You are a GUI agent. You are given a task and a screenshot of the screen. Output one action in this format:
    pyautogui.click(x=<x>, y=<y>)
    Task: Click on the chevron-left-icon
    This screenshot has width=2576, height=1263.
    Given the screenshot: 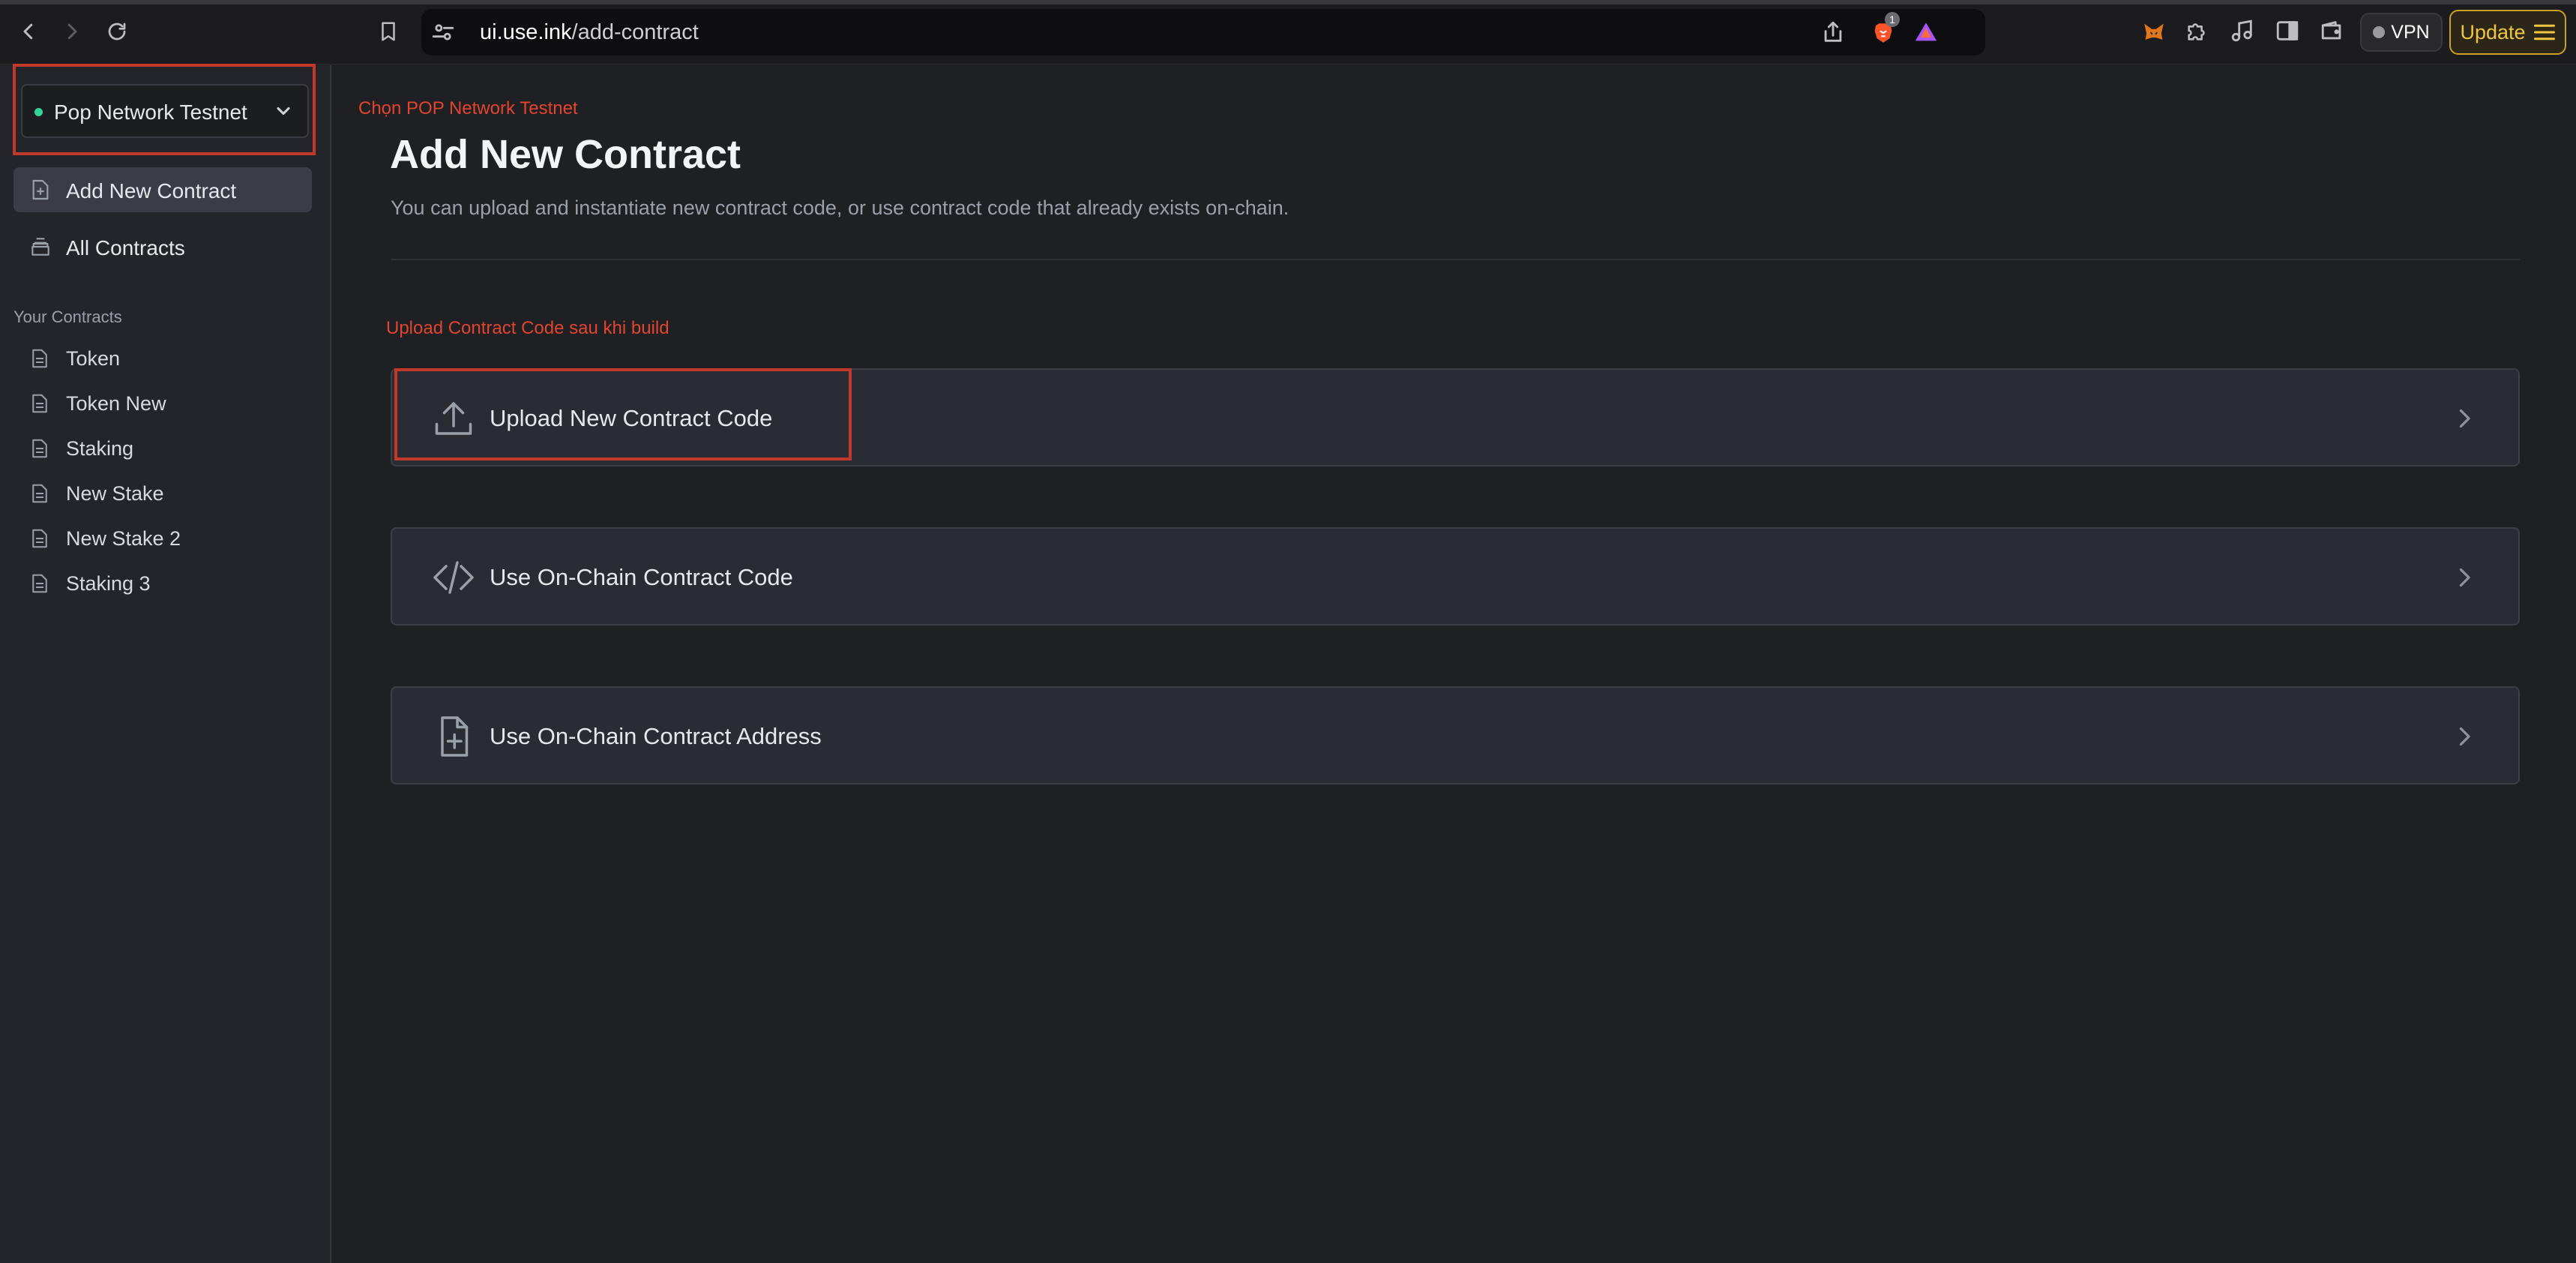 What is the action you would take?
    pyautogui.click(x=28, y=31)
    